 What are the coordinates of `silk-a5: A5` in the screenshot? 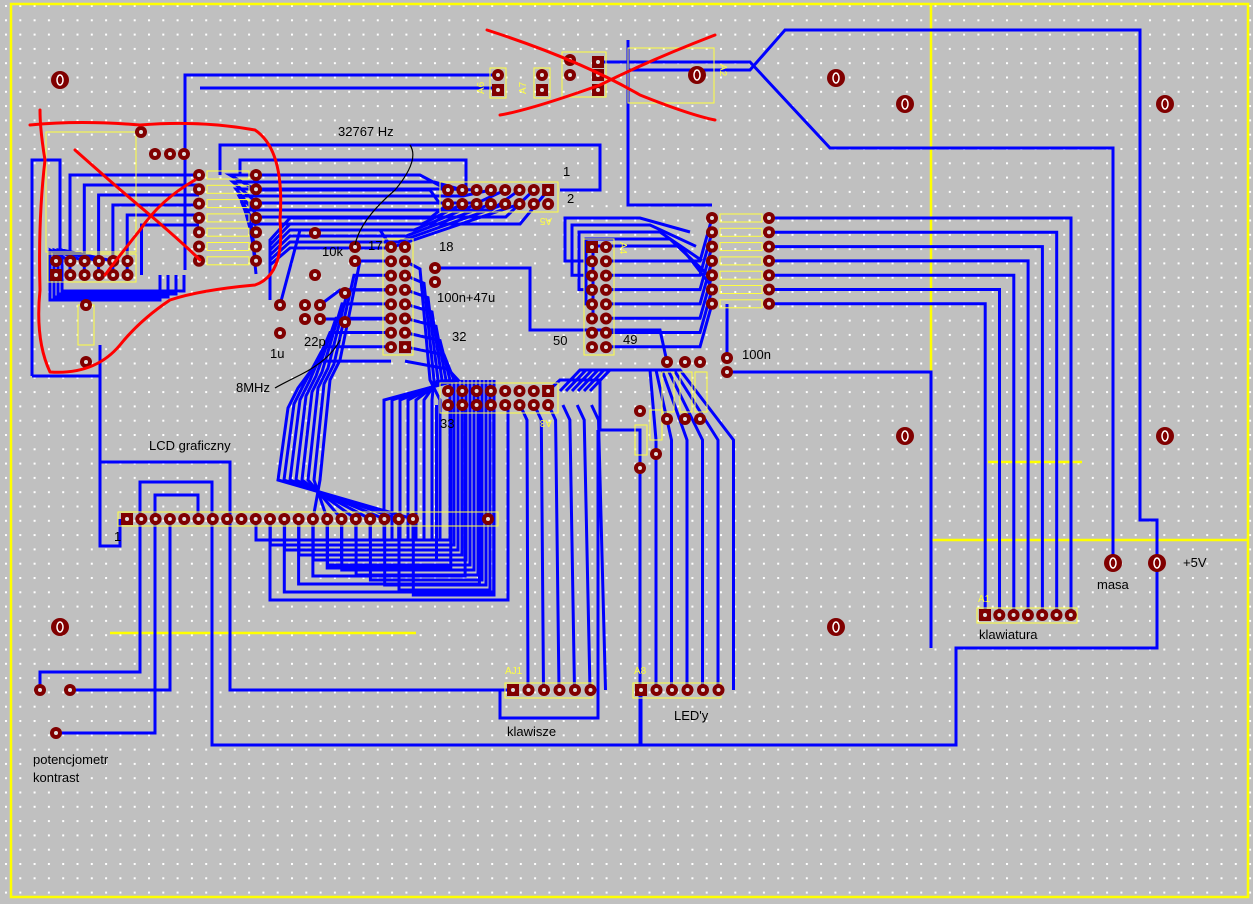 It's located at (545, 220).